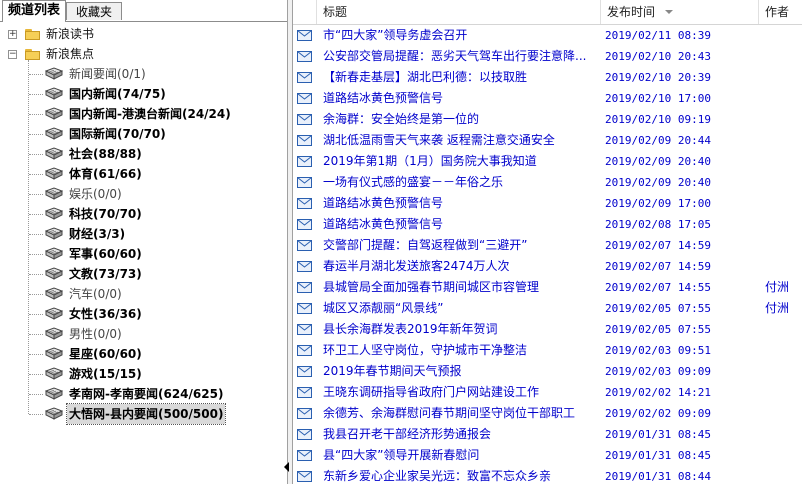  Describe the element at coordinates (680, 12) in the screenshot. I see `header-date: 发布时间` at that location.